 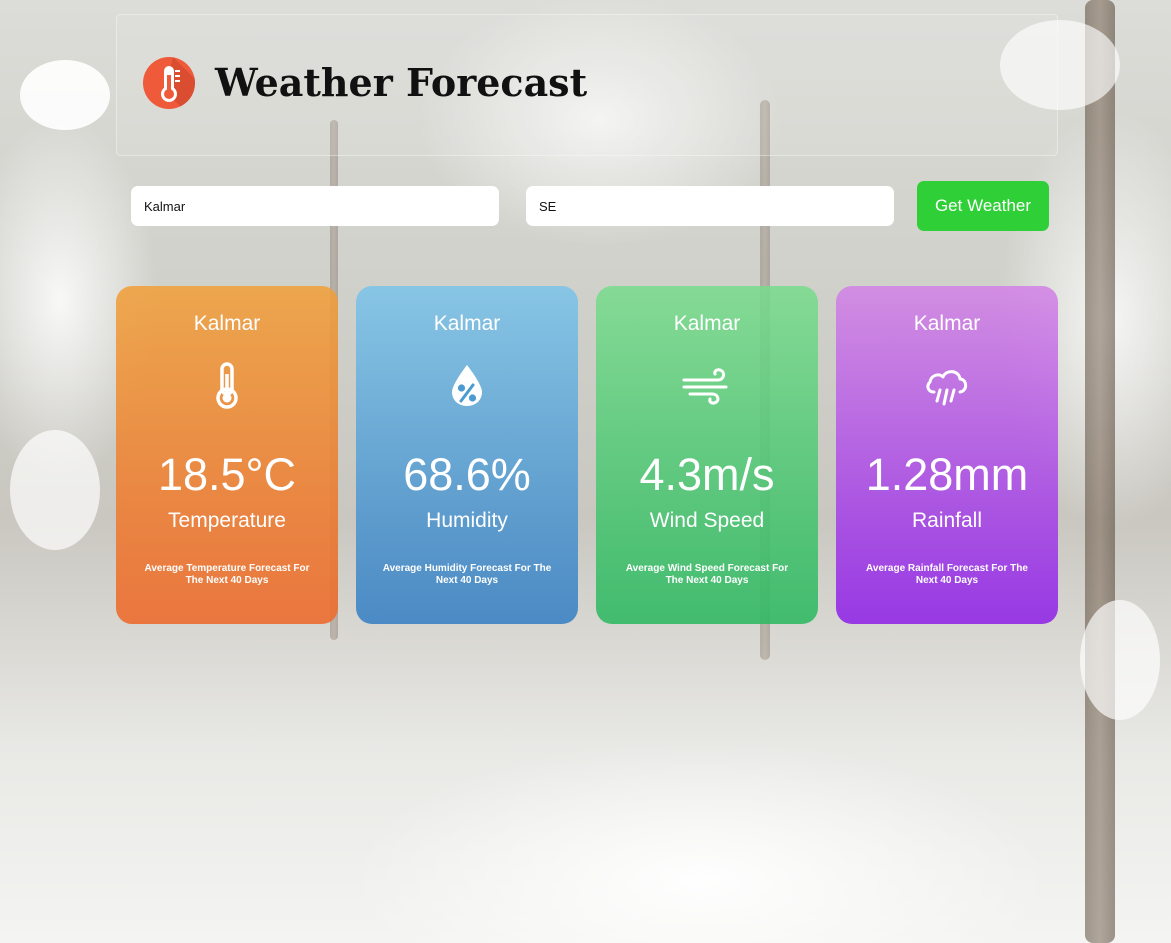 I want to click on humidity-drop-icon, so click(x=467, y=385).